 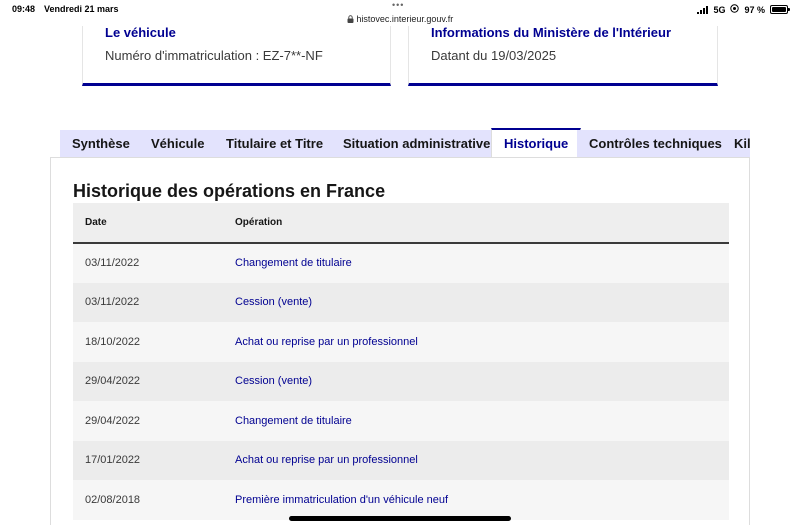 What do you see at coordinates (703, 9) in the screenshot?
I see `cellular-signal-icon` at bounding box center [703, 9].